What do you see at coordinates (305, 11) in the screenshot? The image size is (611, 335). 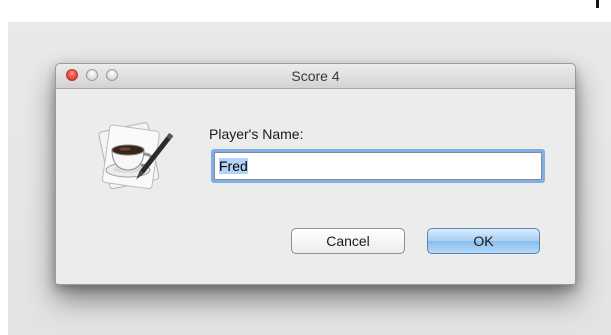 I see `background-fragment` at bounding box center [305, 11].